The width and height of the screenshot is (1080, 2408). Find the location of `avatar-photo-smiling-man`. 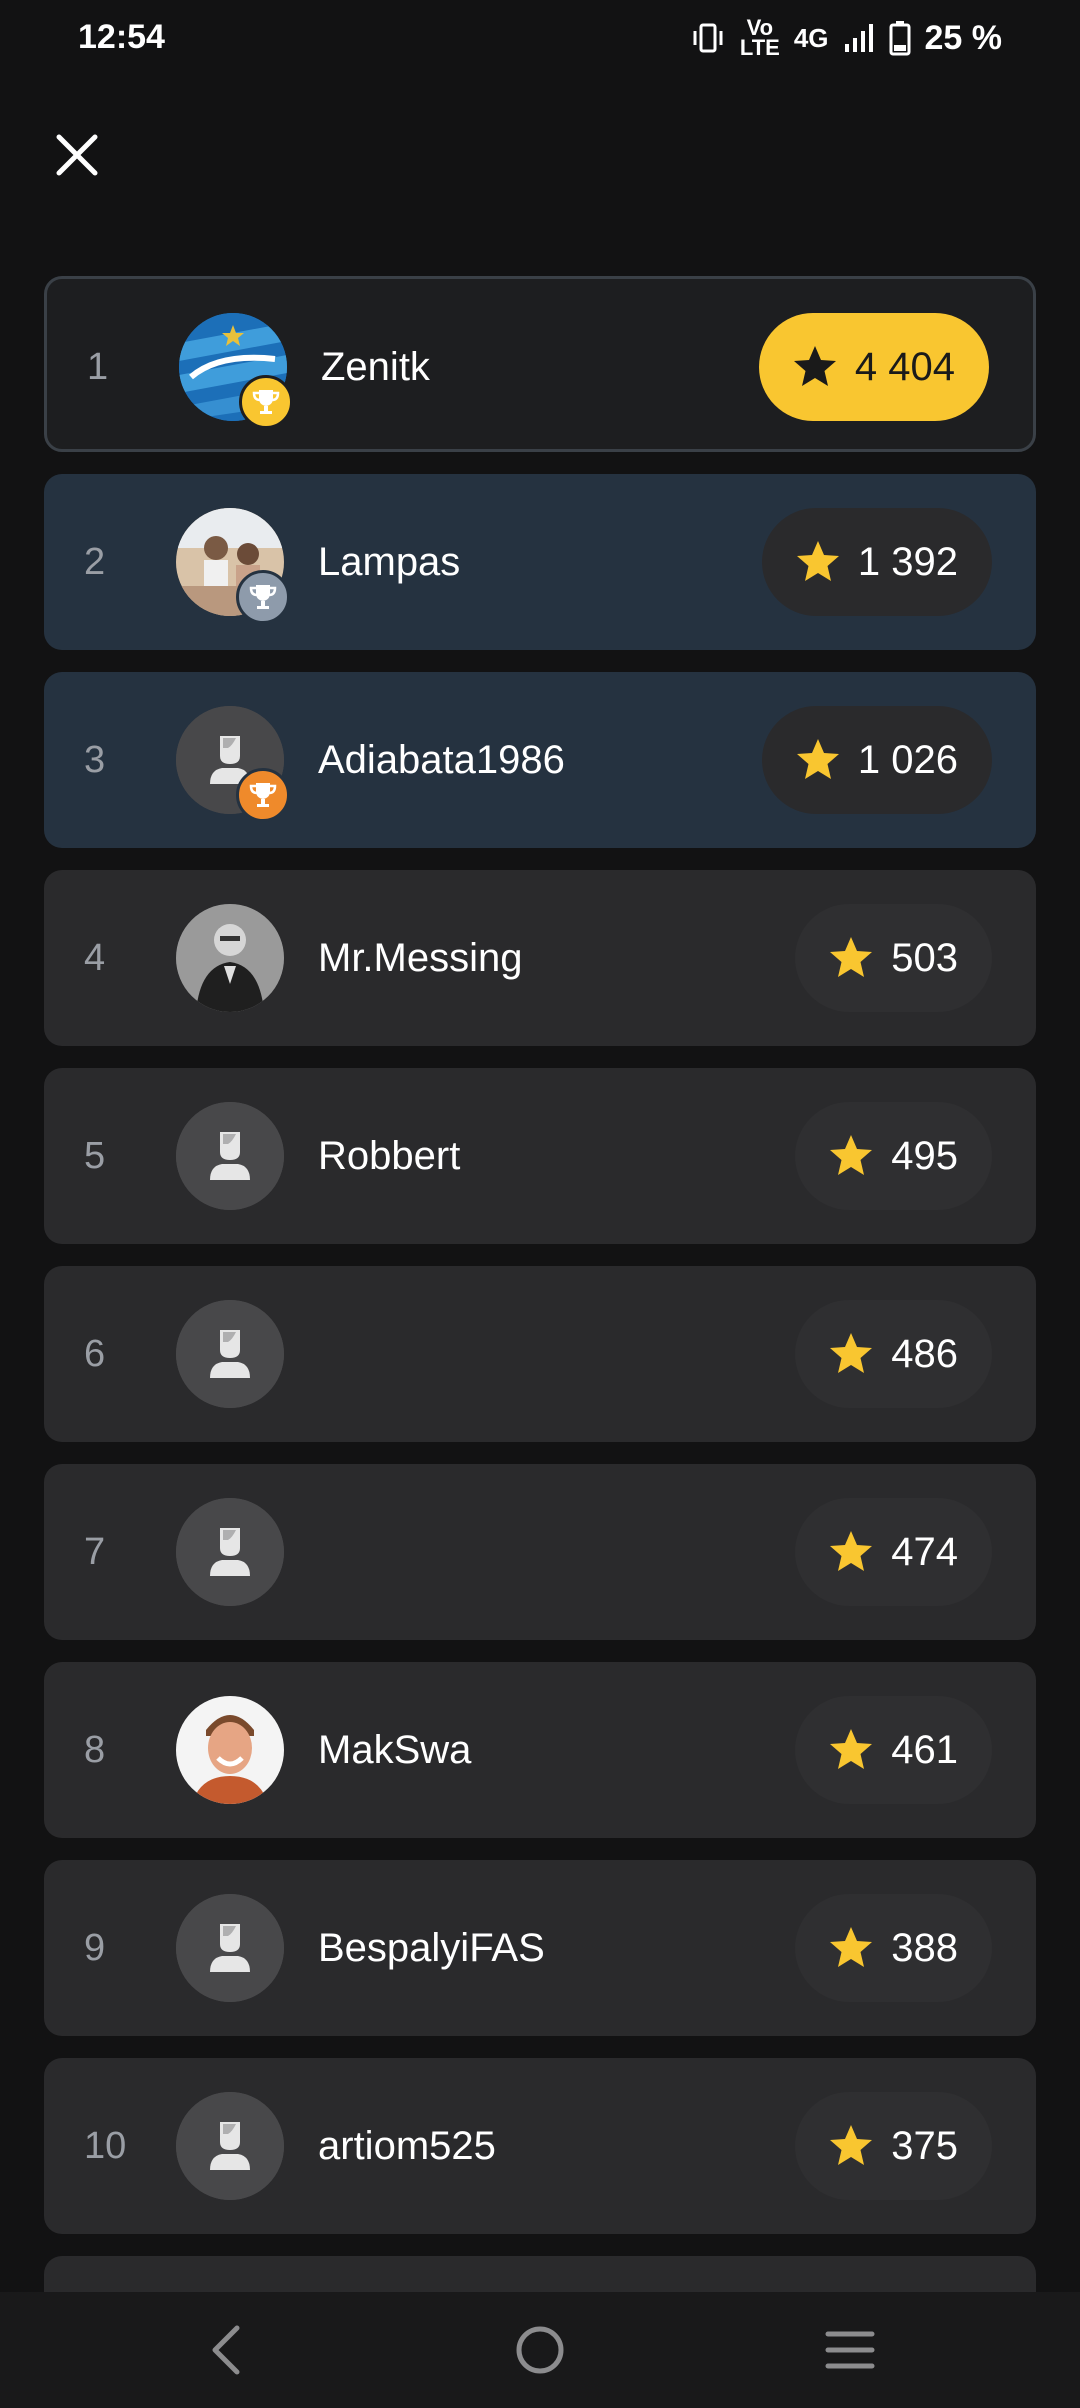

avatar-photo-smiling-man is located at coordinates (230, 1750).